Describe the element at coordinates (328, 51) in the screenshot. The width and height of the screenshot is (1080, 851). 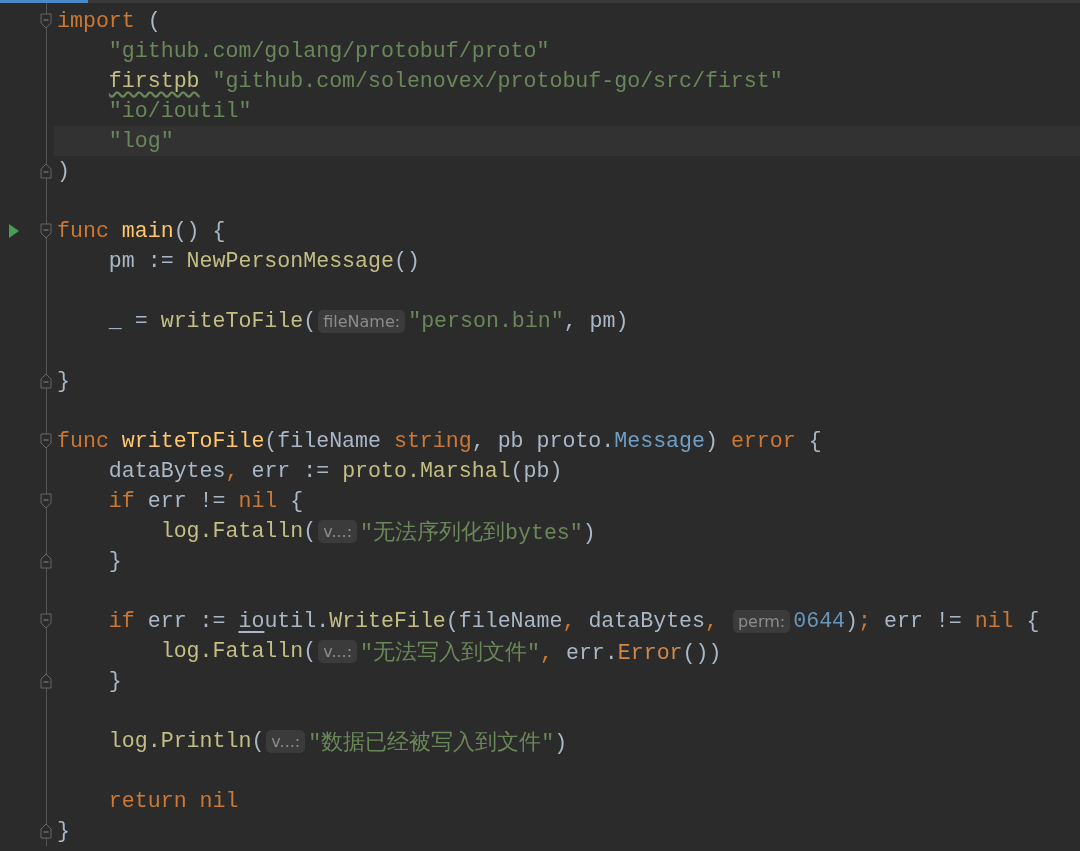
I see `code-text: "github.com/golang/protobuf/proto"` at that location.